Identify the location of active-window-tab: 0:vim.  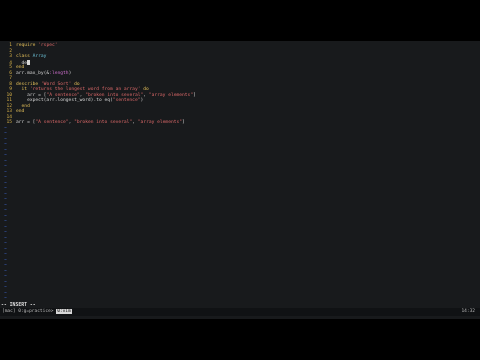
(64, 311).